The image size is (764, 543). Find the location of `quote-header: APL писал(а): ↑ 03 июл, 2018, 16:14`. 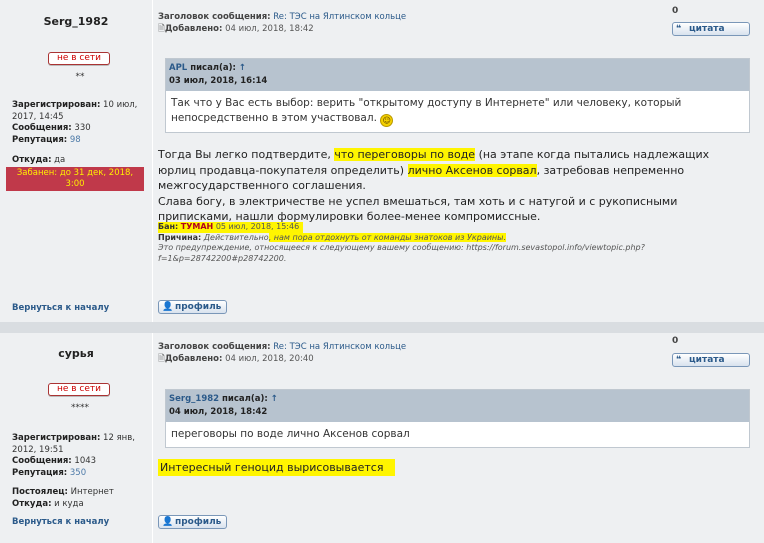

quote-header: APL писал(а): ↑ 03 июл, 2018, 16:14 is located at coordinates (457, 75).